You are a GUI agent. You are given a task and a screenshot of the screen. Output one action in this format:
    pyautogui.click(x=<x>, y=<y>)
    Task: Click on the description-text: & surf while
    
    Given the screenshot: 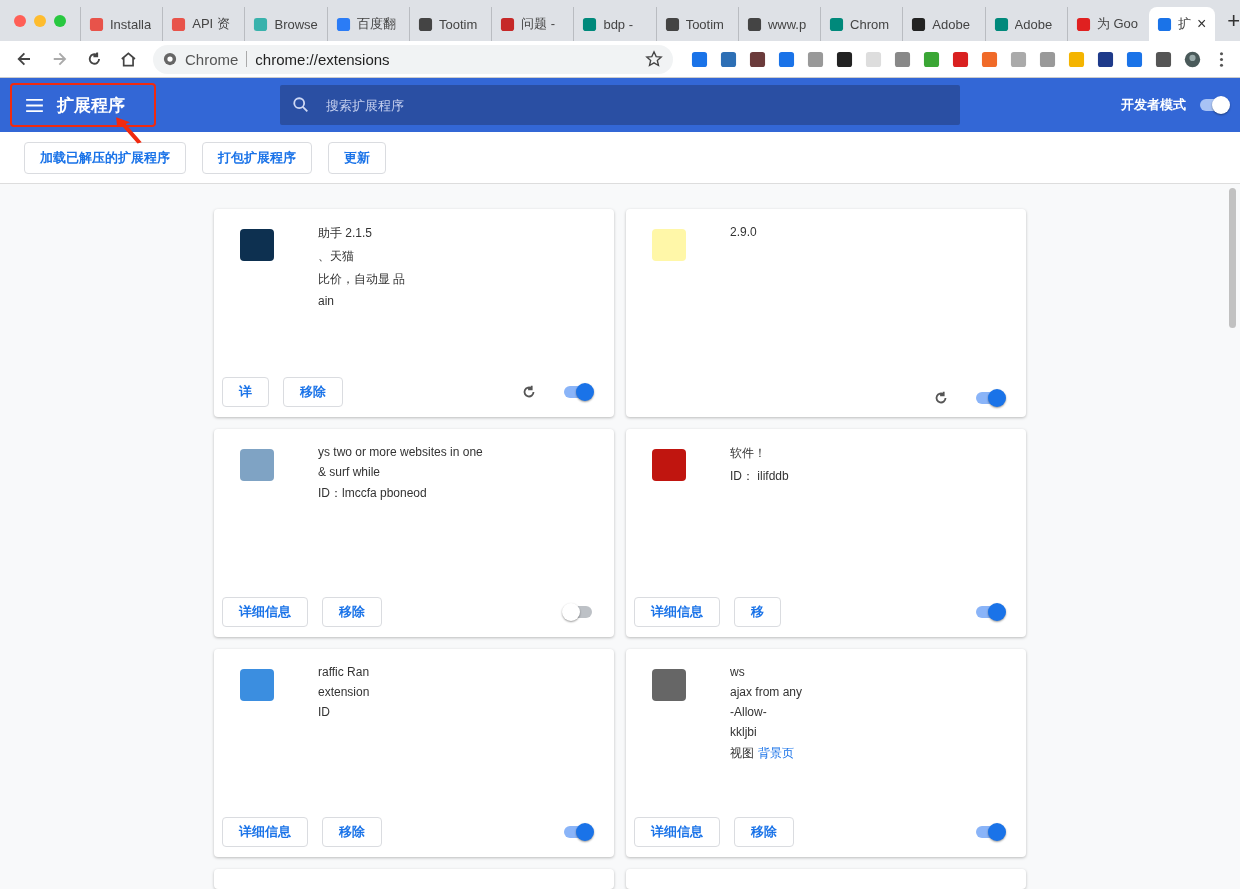 What is the action you would take?
    pyautogui.click(x=350, y=472)
    